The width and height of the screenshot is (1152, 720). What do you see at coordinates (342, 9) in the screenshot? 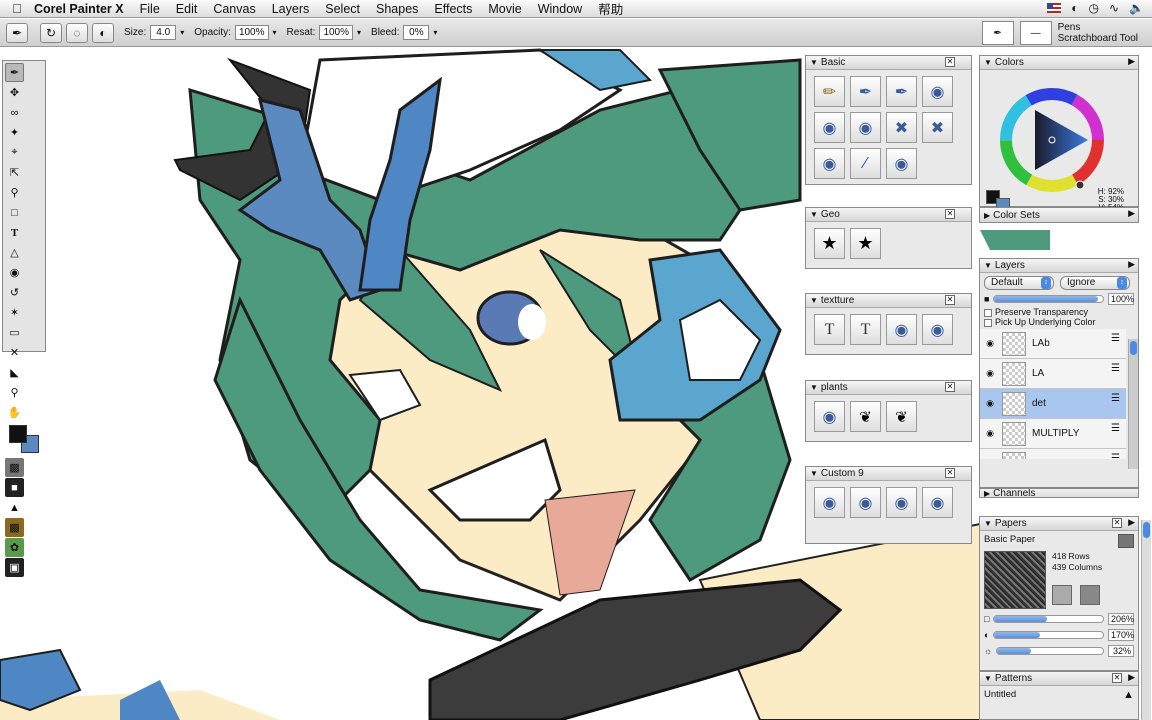
I see `menu-select: Select` at bounding box center [342, 9].